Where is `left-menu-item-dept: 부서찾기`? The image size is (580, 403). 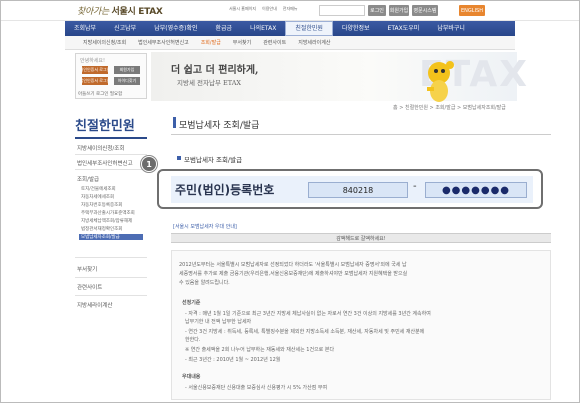 left-menu-item-dept: 부서찾기 is located at coordinates (87, 269).